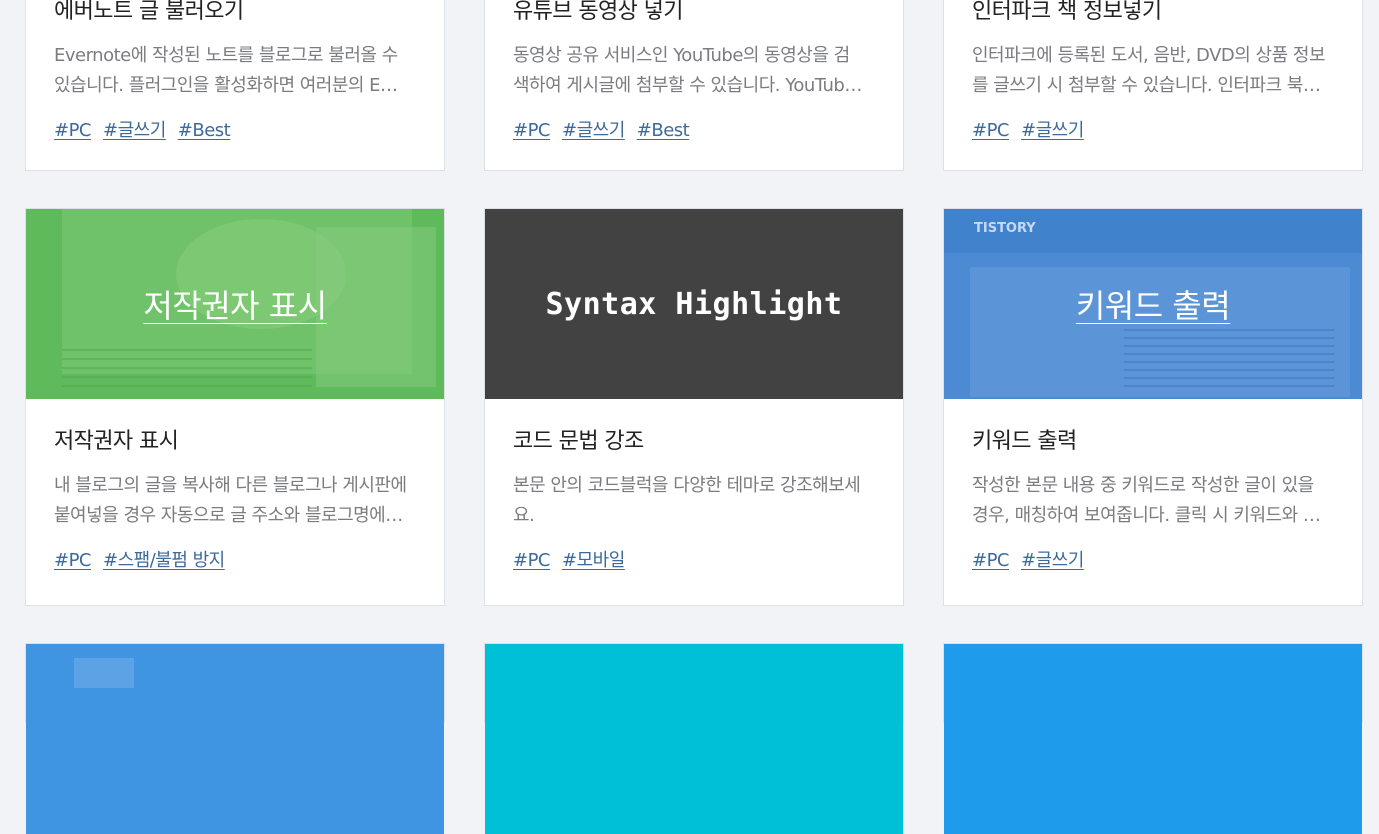 The height and width of the screenshot is (834, 1379). Describe the element at coordinates (694, 561) in the screenshot. I see `card-tags: #PC #모바일` at that location.